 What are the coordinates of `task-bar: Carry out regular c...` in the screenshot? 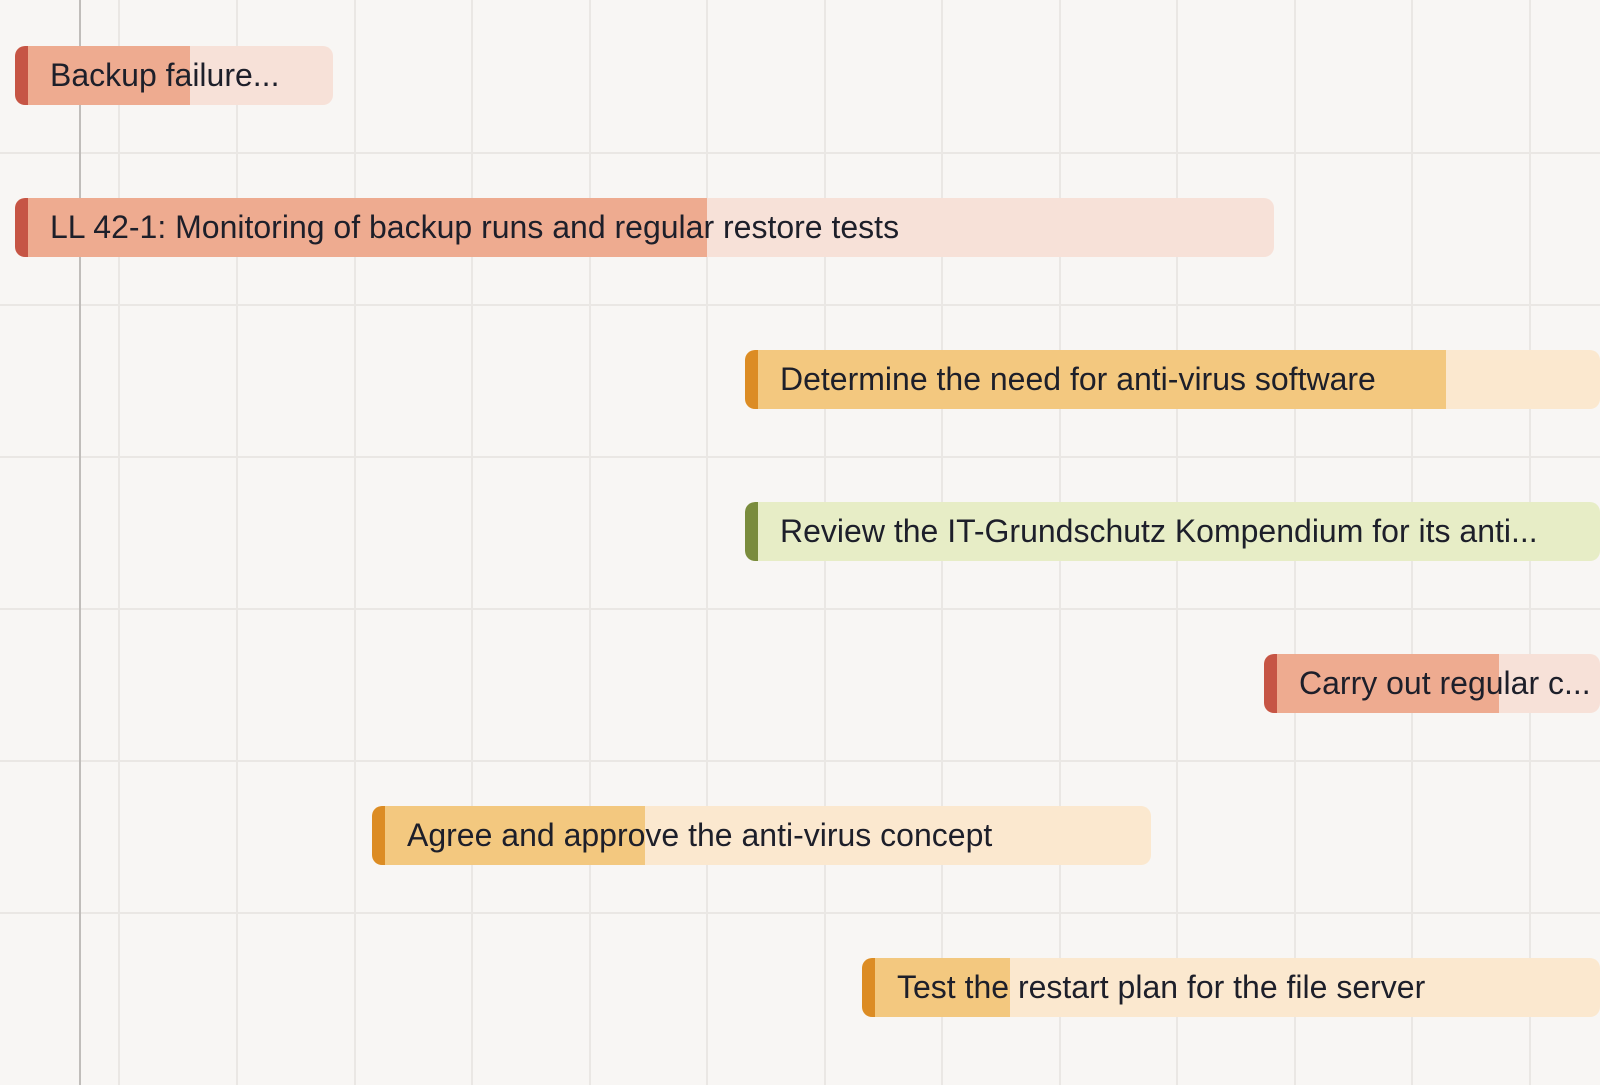 It's located at (1432, 683).